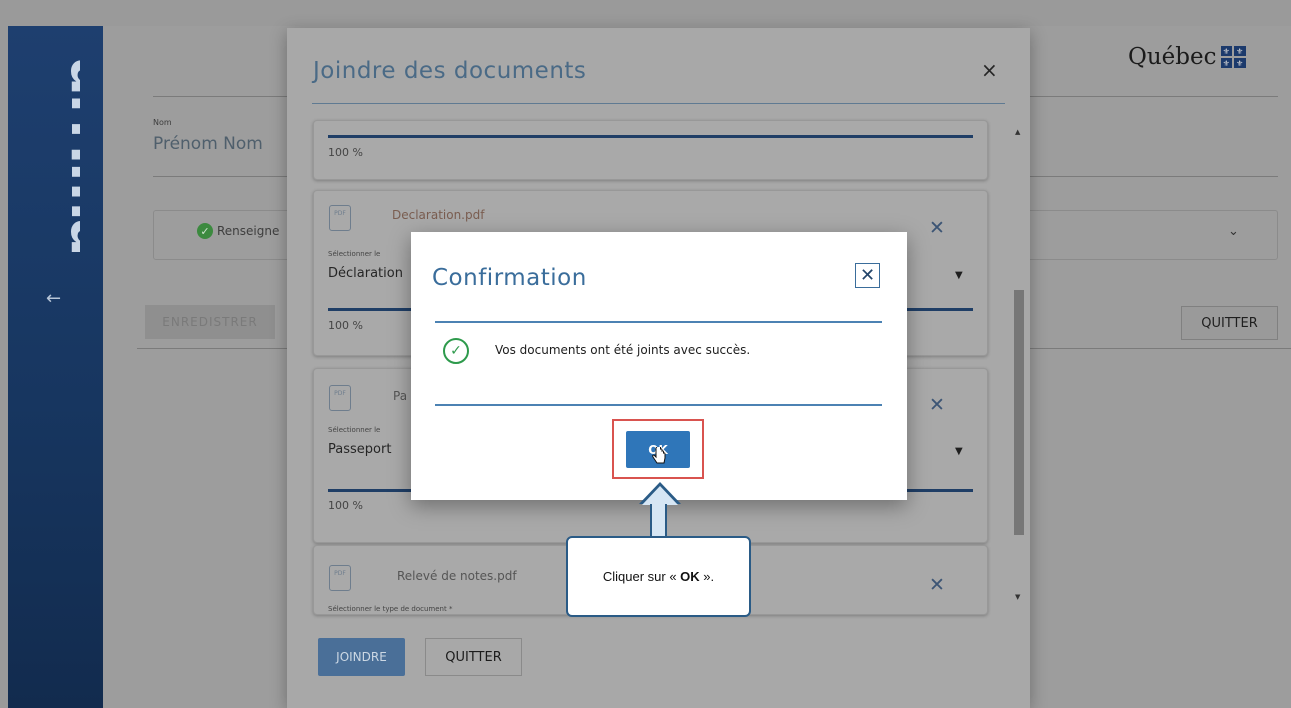 This screenshot has height=708, width=1291. I want to click on quebec-logo: Québec ⚜ ⚜ ⚜ ⚜, so click(1187, 57).